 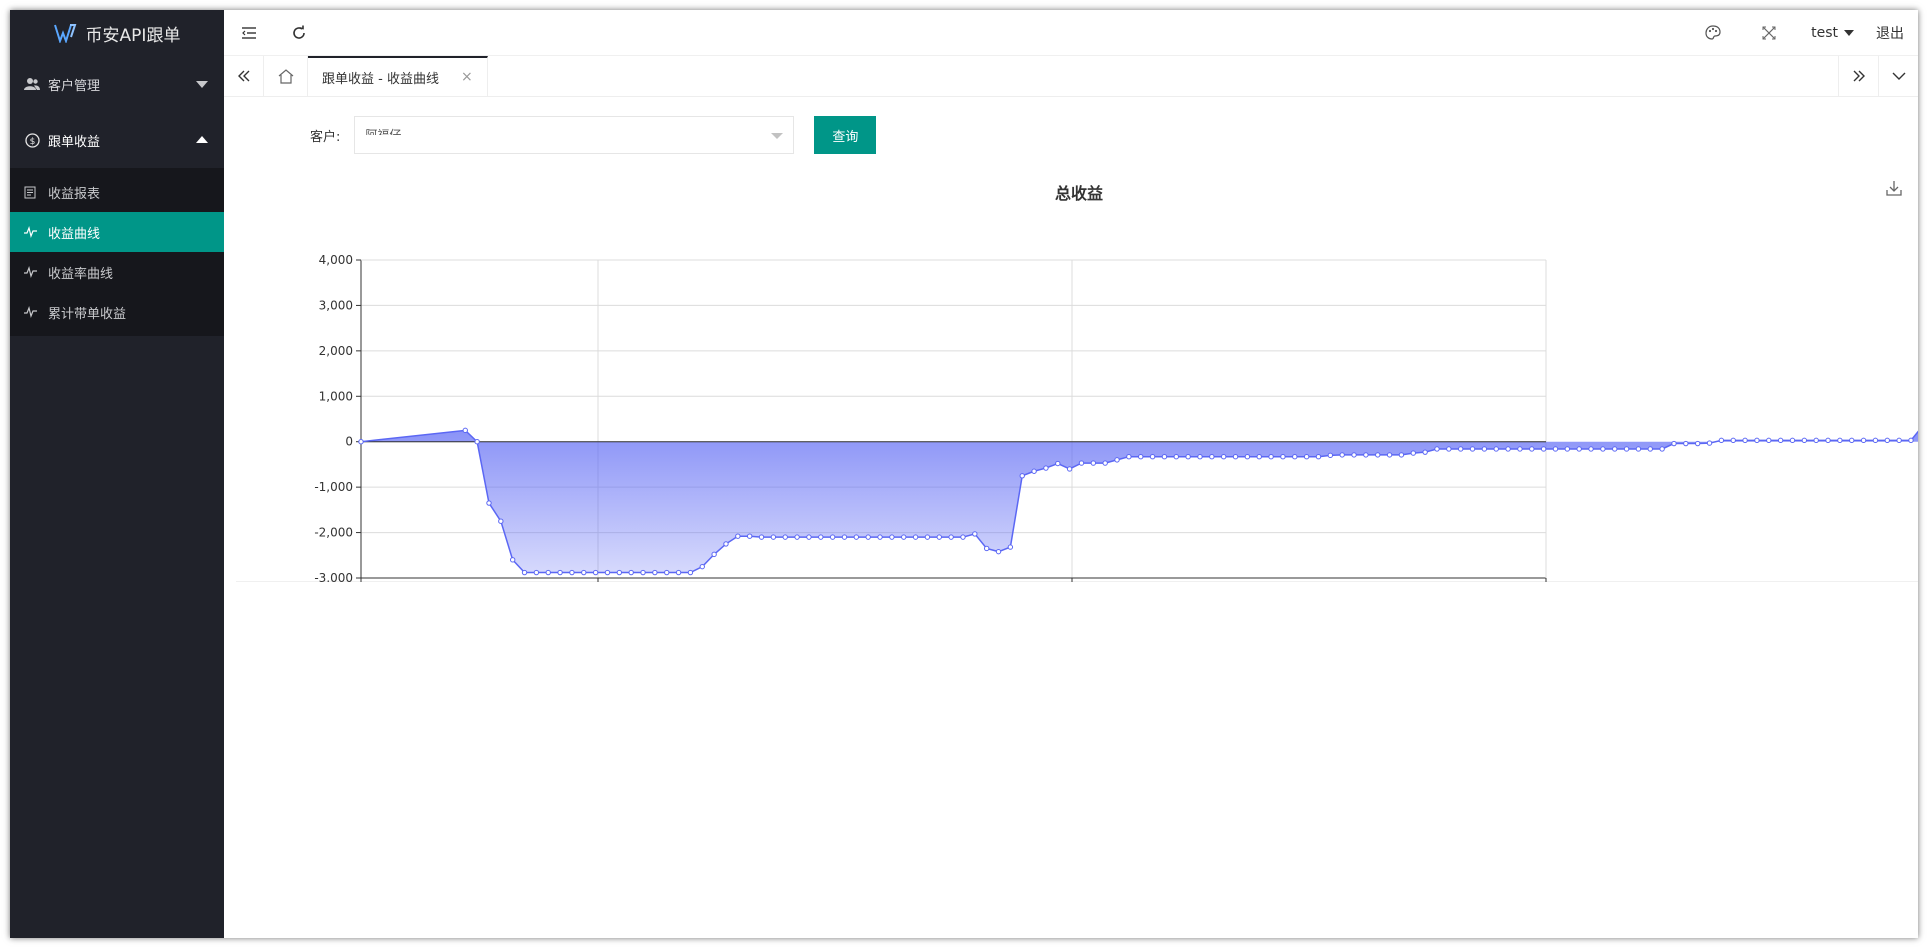 I want to click on tab-bar: 跟单收益 - 收益曲线 ×, so click(x=1071, y=76).